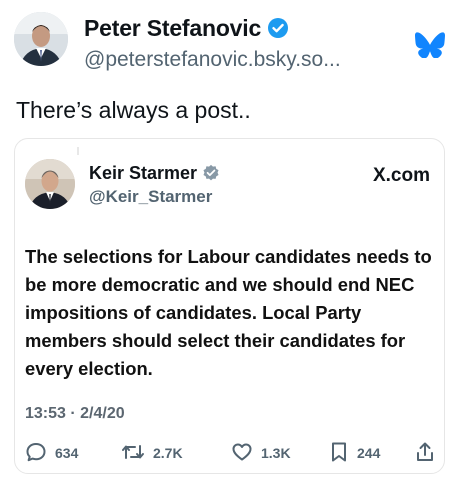 The height and width of the screenshot is (482, 459). I want to click on bookmark-count: 244, so click(369, 453).